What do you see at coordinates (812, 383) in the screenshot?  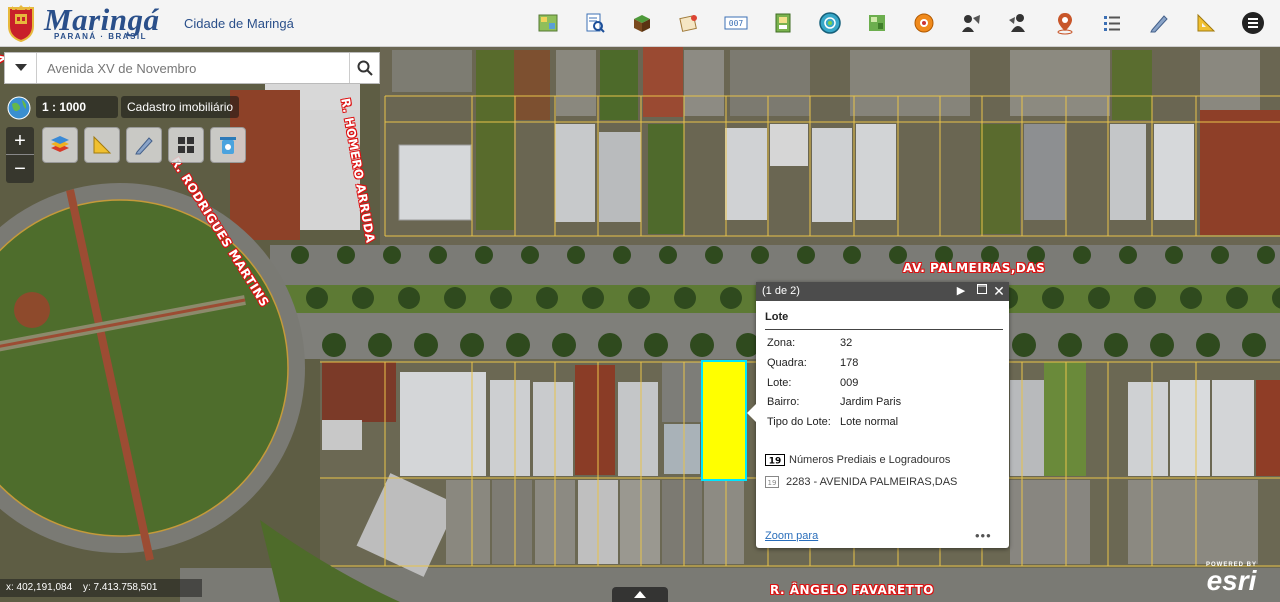 I see `attribute-row-lote: Lote: 009` at bounding box center [812, 383].